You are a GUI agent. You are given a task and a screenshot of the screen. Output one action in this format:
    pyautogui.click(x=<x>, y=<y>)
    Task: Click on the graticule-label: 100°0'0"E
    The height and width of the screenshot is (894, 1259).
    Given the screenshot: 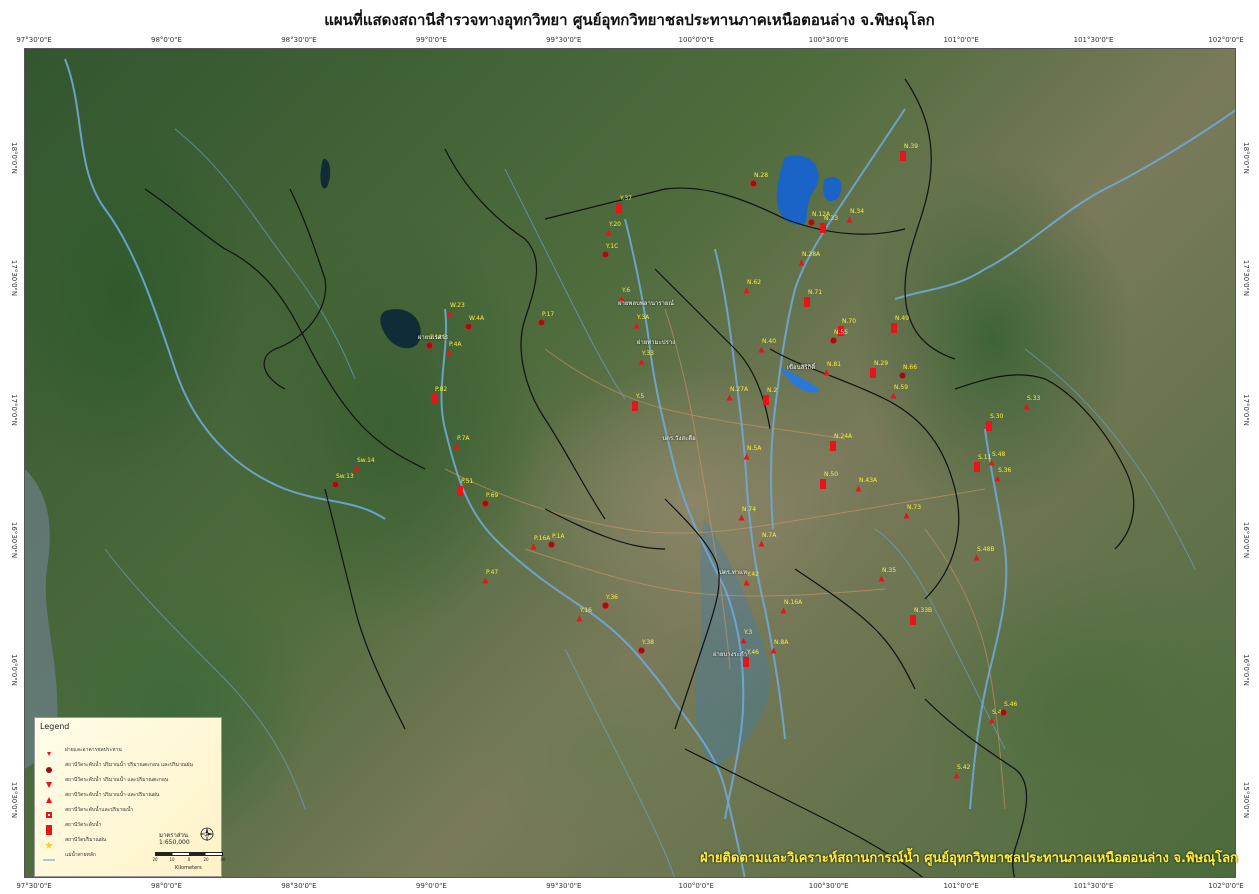 What is the action you would take?
    pyautogui.click(x=696, y=886)
    